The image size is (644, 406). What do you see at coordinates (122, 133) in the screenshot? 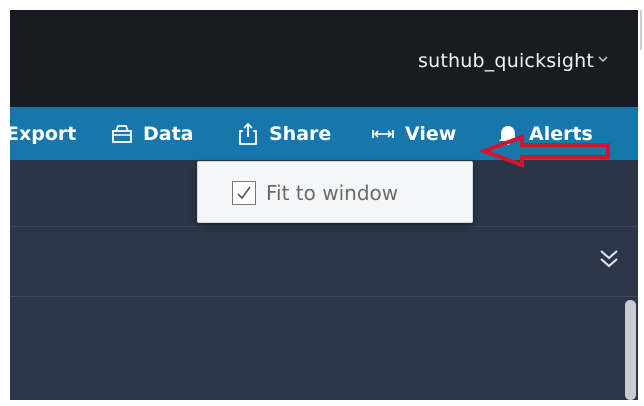
I see `database-icon` at bounding box center [122, 133].